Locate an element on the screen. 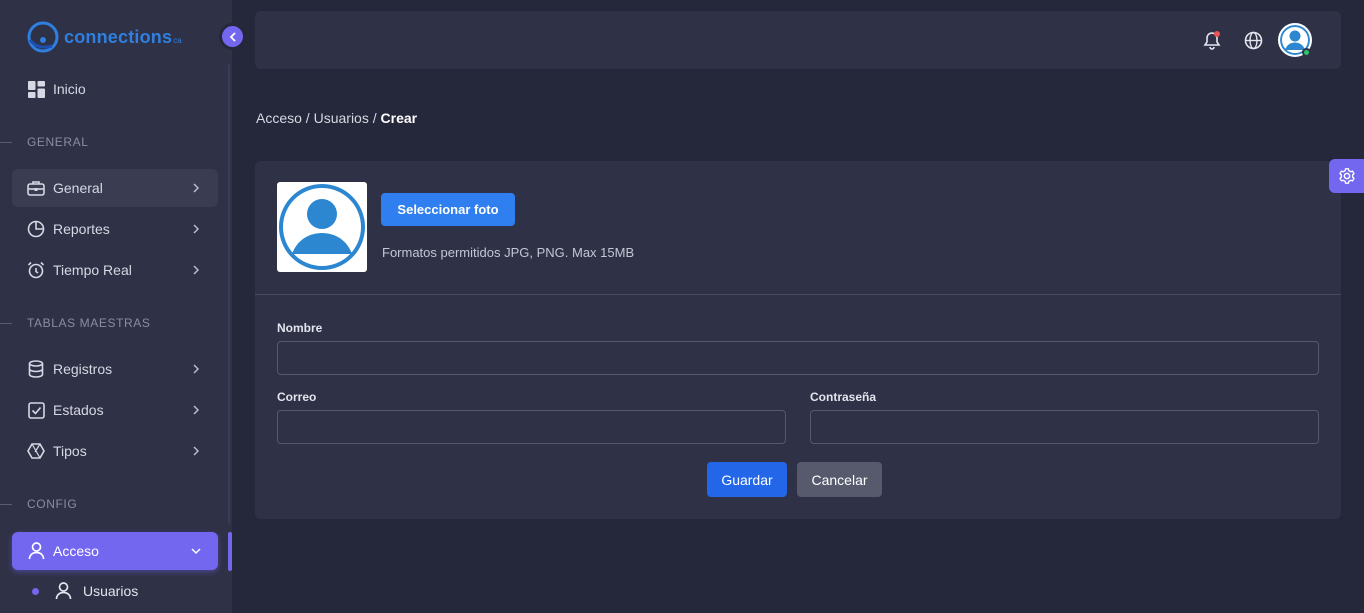 This screenshot has height=613, width=1364. breadcrumb-usuarios: Usuarios is located at coordinates (341, 118).